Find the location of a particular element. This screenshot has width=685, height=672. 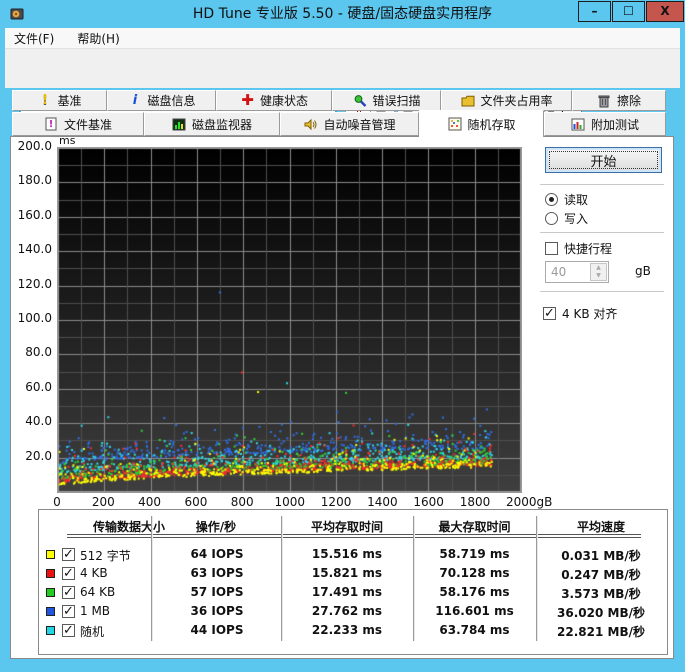

spinner-down-icon: ▼ is located at coordinates (598, 276).